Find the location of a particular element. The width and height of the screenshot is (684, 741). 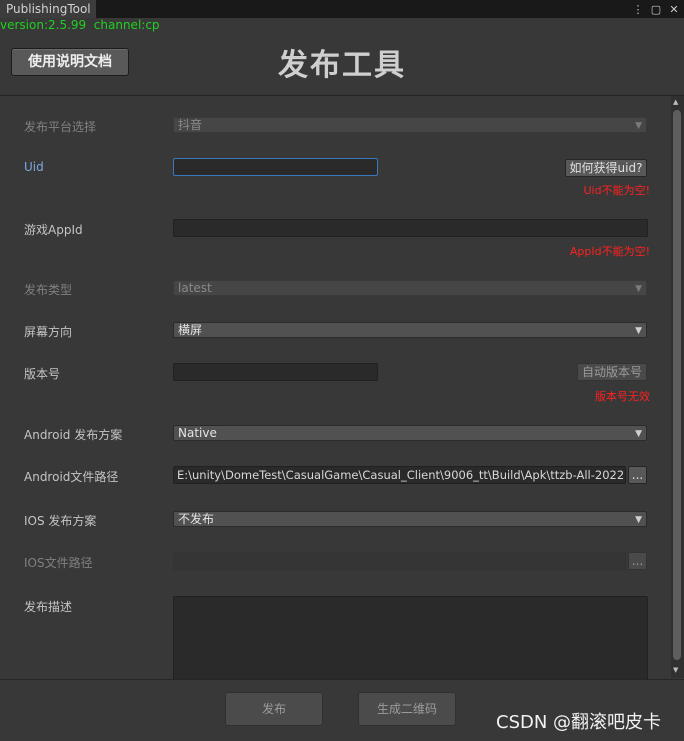

tab-bar: PublishingTool ⋮ ▢ ✕ is located at coordinates (342, 9).